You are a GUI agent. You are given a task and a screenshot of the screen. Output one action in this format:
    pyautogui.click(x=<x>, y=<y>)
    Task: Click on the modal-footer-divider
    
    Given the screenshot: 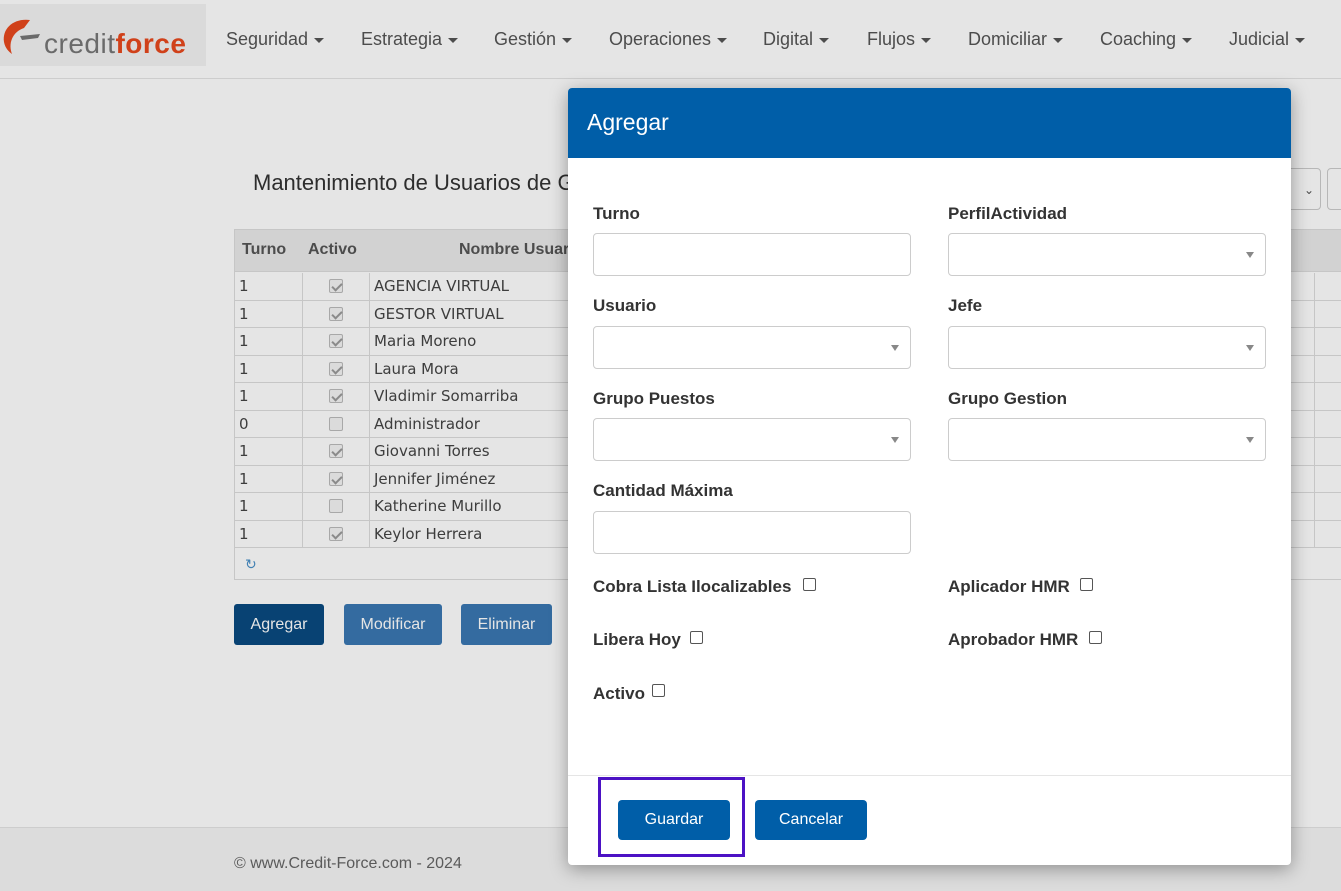 What is the action you would take?
    pyautogui.click(x=929, y=775)
    